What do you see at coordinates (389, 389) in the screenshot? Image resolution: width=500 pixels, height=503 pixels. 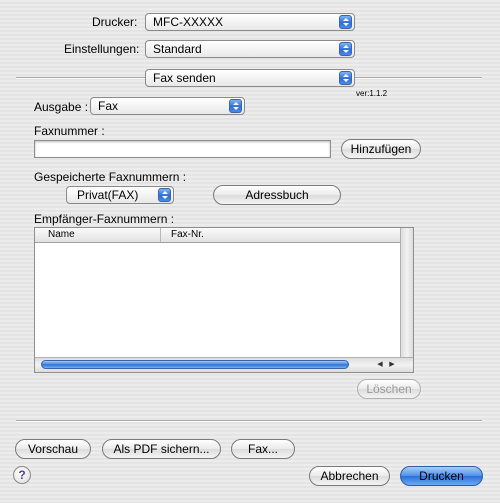 I see `delete-button: Löschen` at bounding box center [389, 389].